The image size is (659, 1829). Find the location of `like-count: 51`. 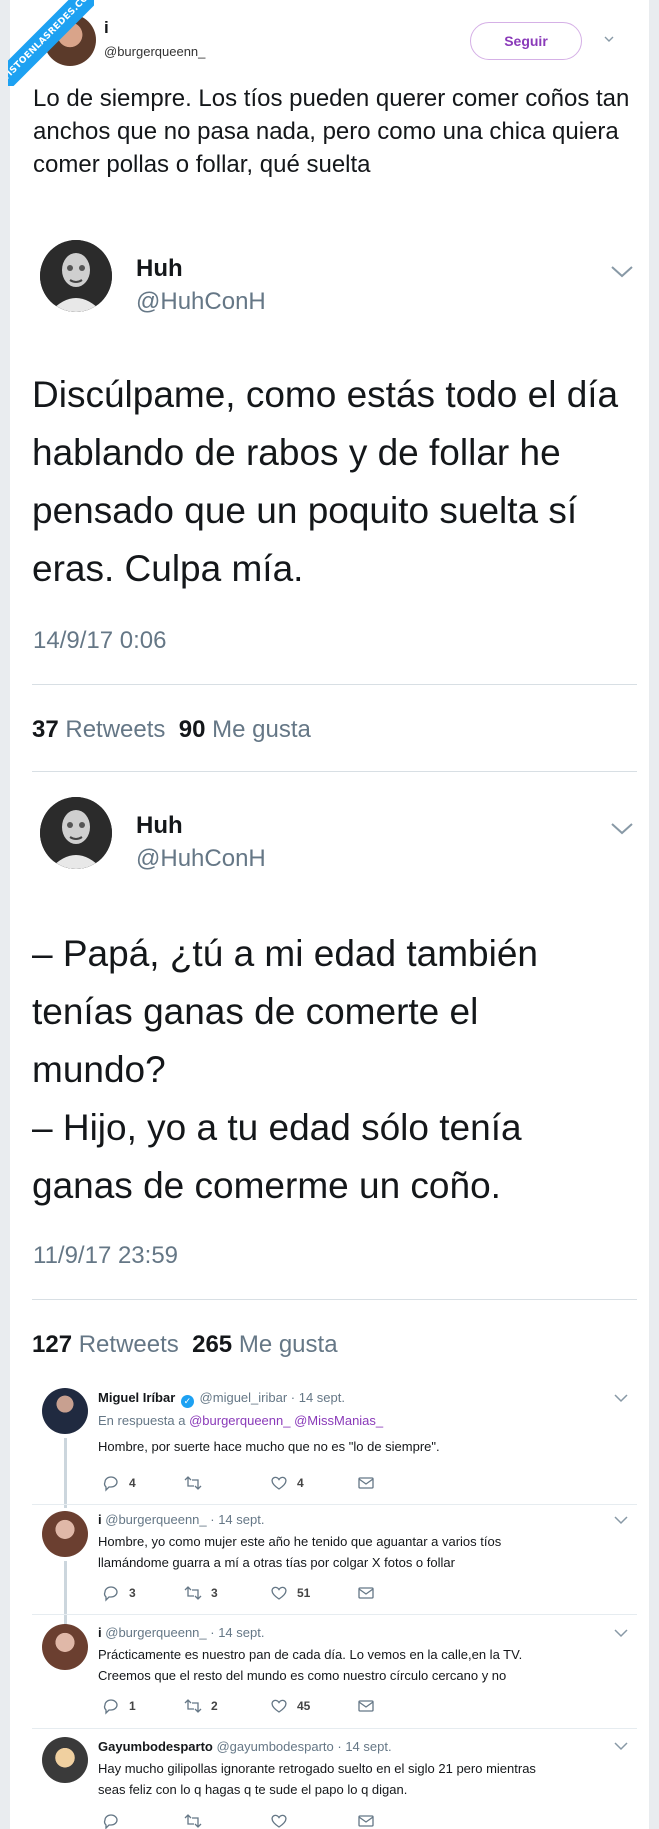

like-count: 51 is located at coordinates (304, 1593).